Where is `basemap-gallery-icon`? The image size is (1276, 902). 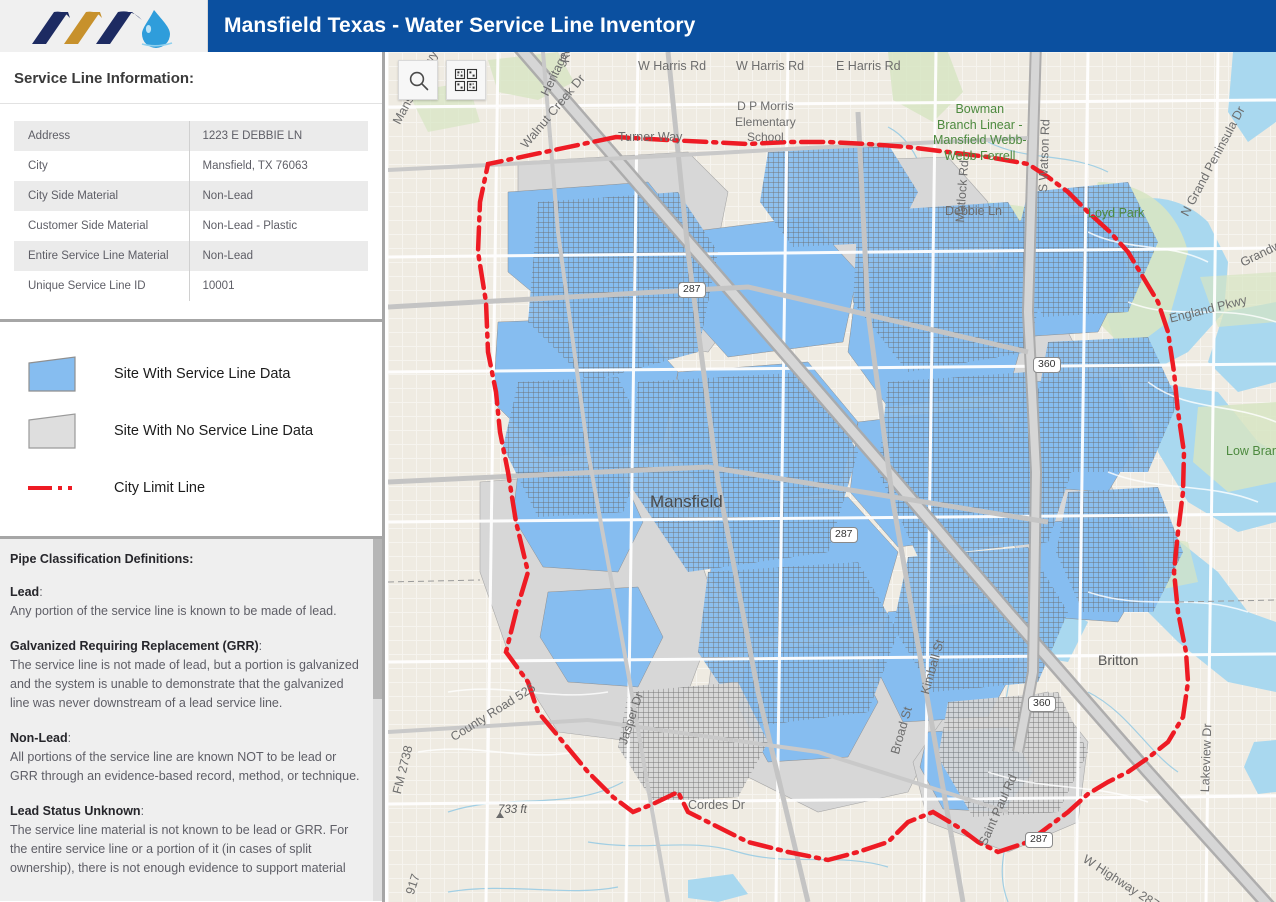 basemap-gallery-icon is located at coordinates (466, 80).